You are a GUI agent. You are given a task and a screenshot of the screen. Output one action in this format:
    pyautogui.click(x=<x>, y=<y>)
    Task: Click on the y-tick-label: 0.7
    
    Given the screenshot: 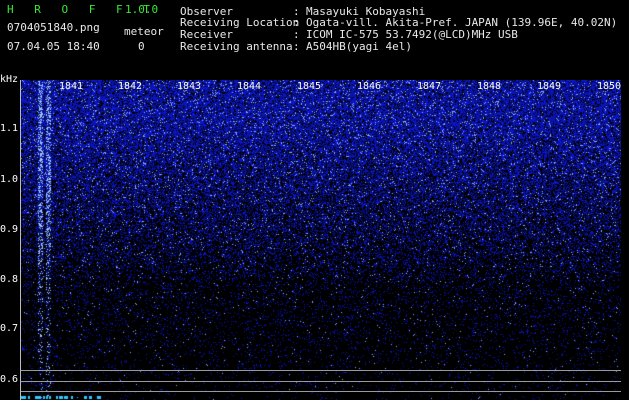 What is the action you would take?
    pyautogui.click(x=9, y=328)
    